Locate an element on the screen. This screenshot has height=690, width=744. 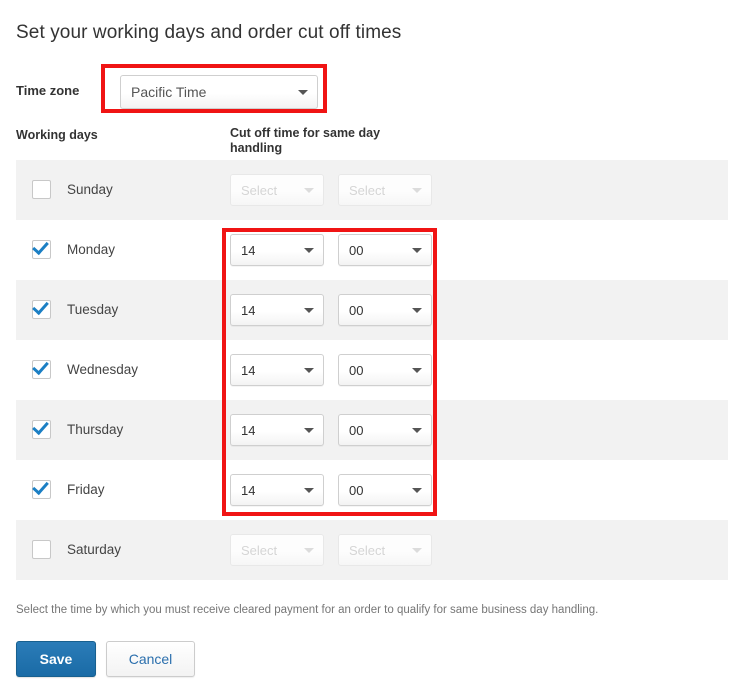
column-header-working-days: Working days is located at coordinates (57, 135).